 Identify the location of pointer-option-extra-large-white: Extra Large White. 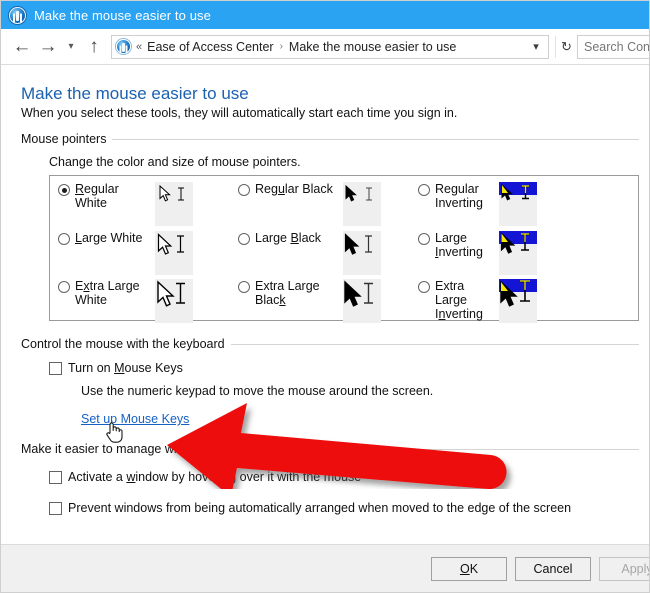
(140, 298).